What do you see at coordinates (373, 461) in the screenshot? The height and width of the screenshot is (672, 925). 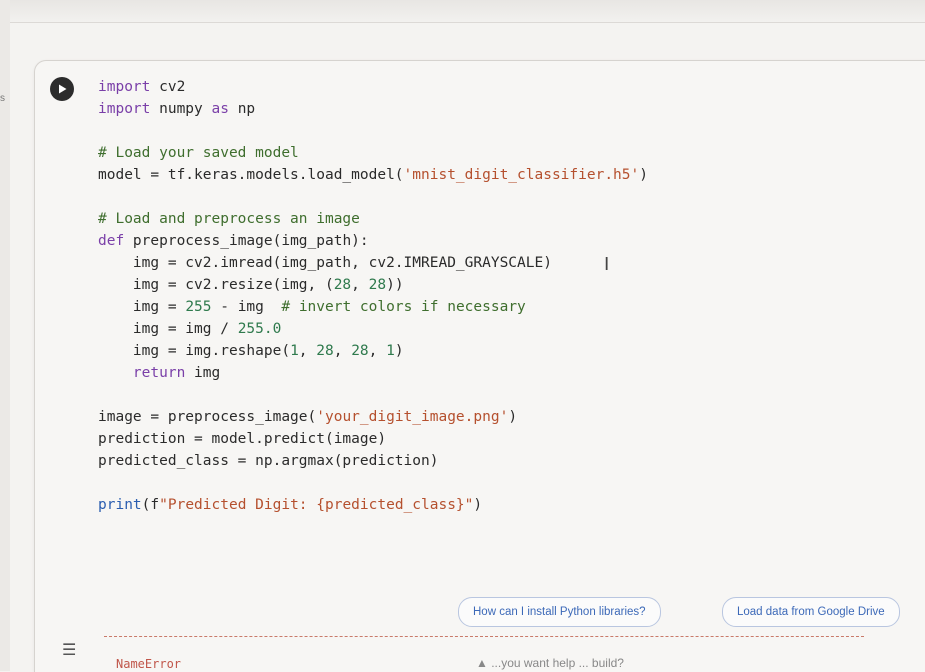 I see `code-line: predicted_class = np.argmax(prediction)` at bounding box center [373, 461].